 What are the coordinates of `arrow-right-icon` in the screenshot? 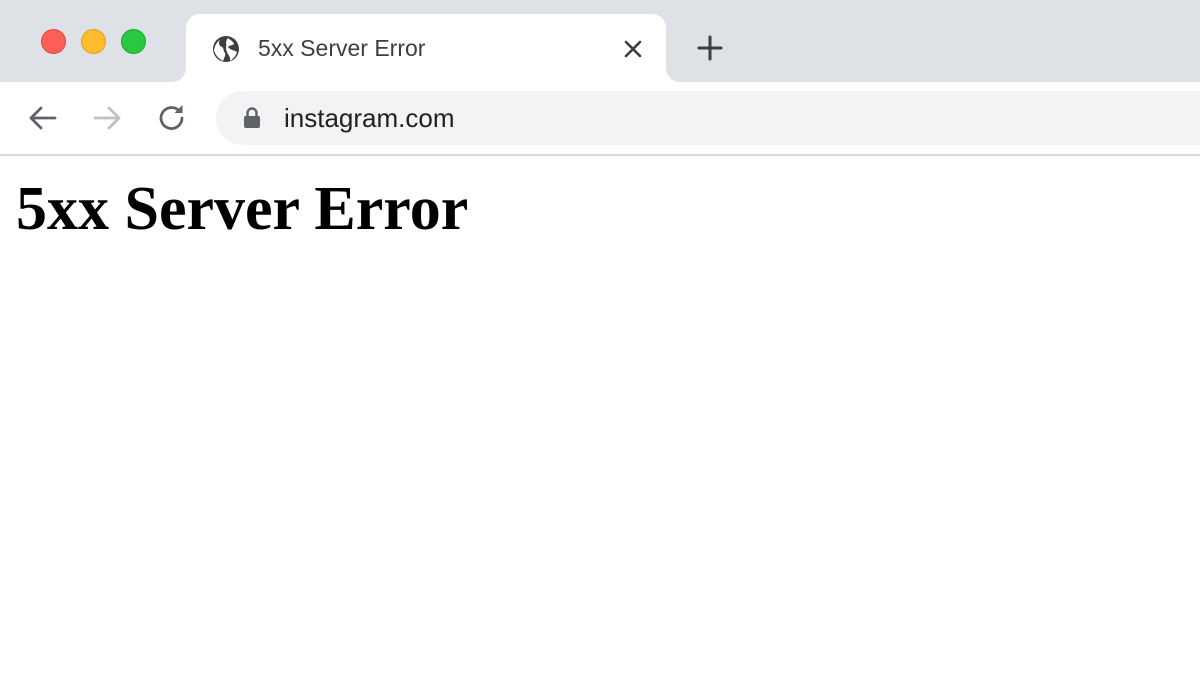 It's located at (107, 118).